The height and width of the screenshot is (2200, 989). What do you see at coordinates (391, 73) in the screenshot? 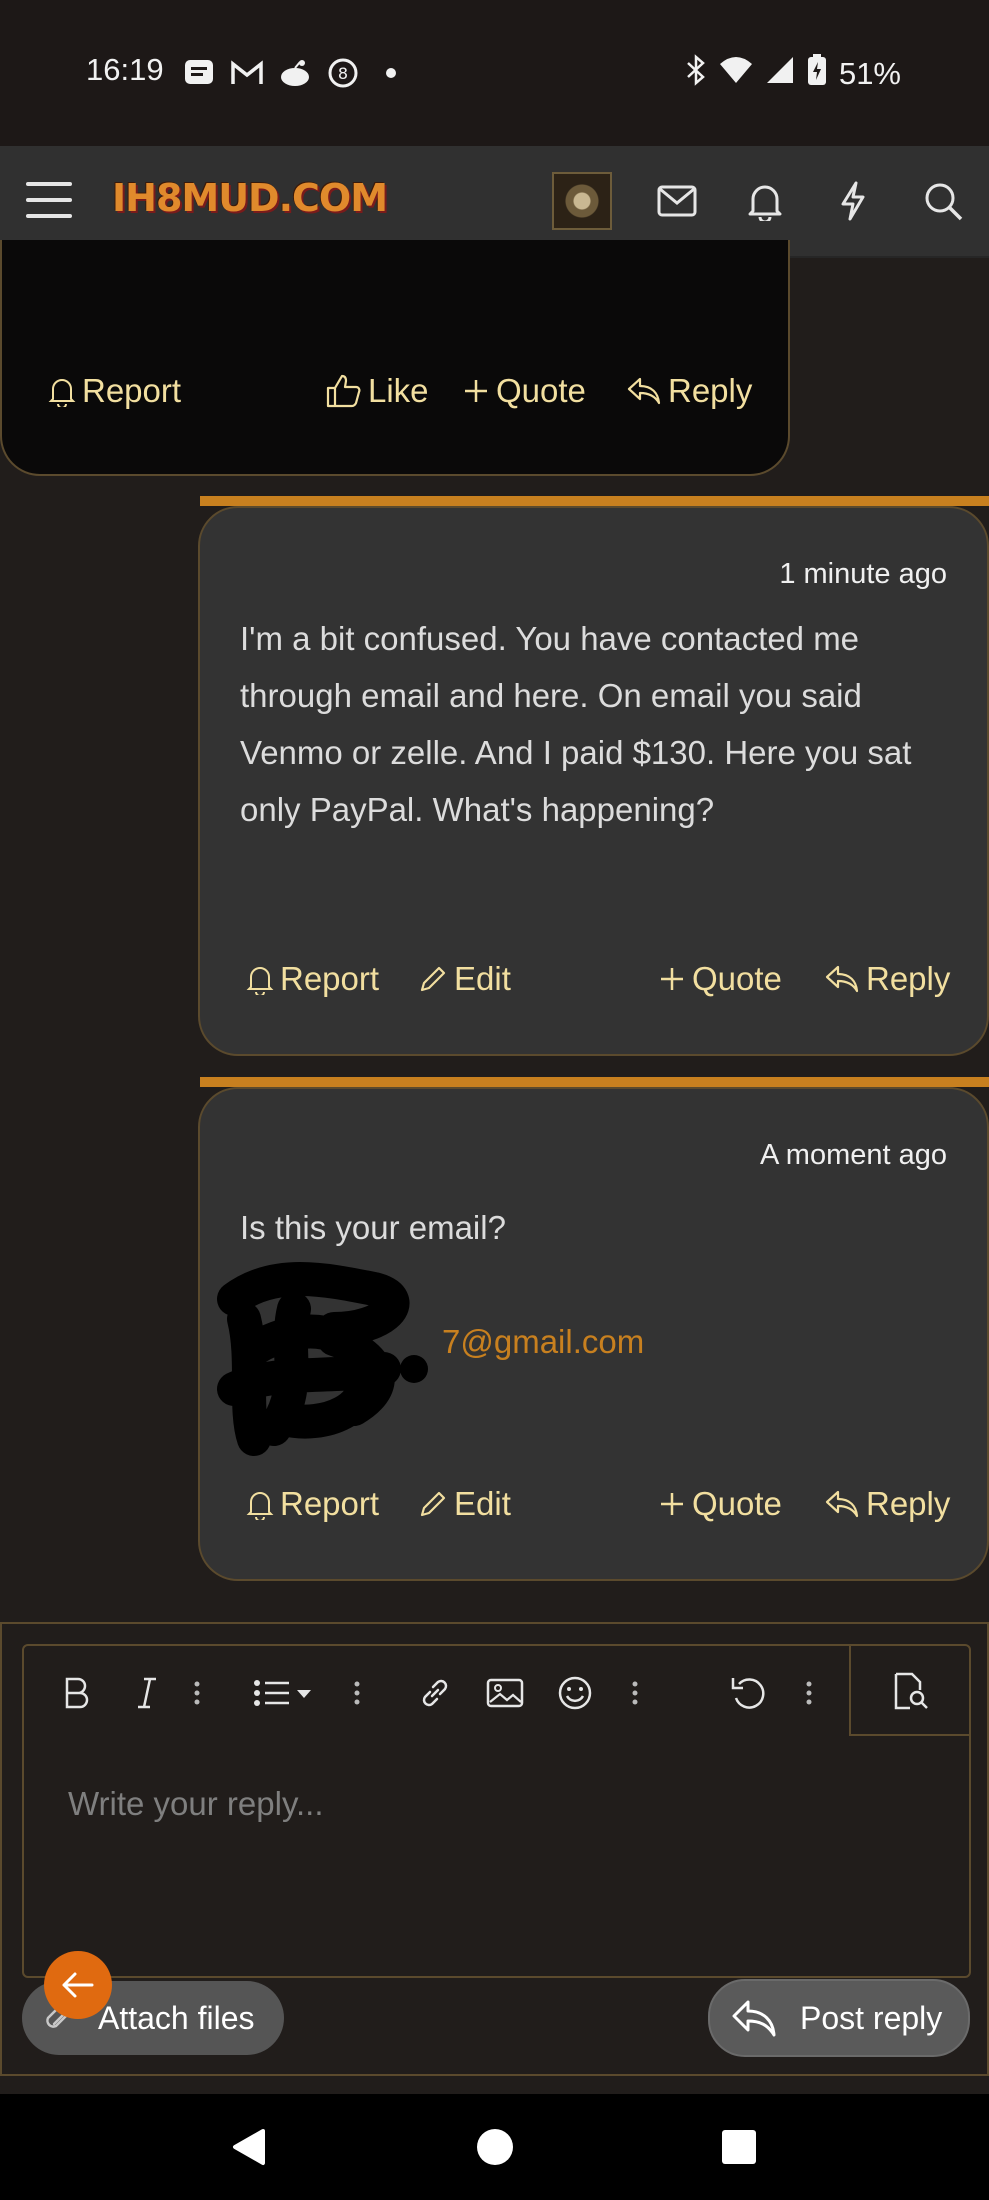
I see `dot-icon` at bounding box center [391, 73].